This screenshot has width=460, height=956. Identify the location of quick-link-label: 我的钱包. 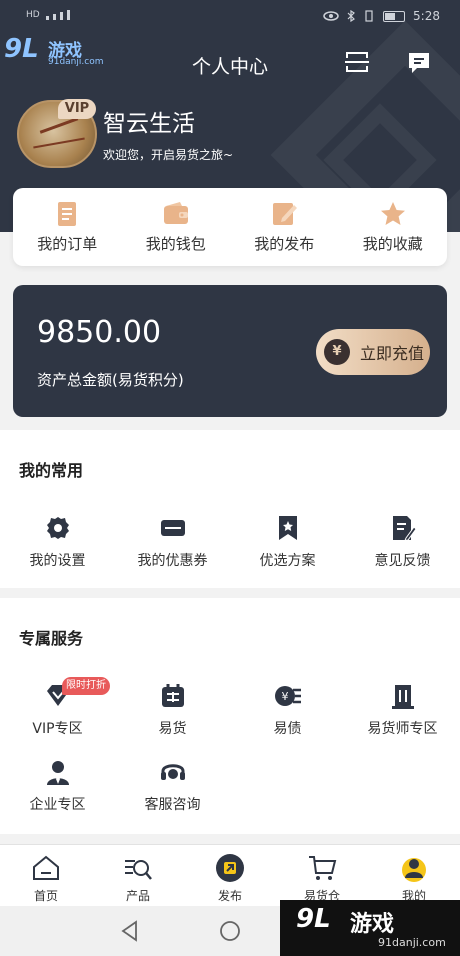
(175, 244).